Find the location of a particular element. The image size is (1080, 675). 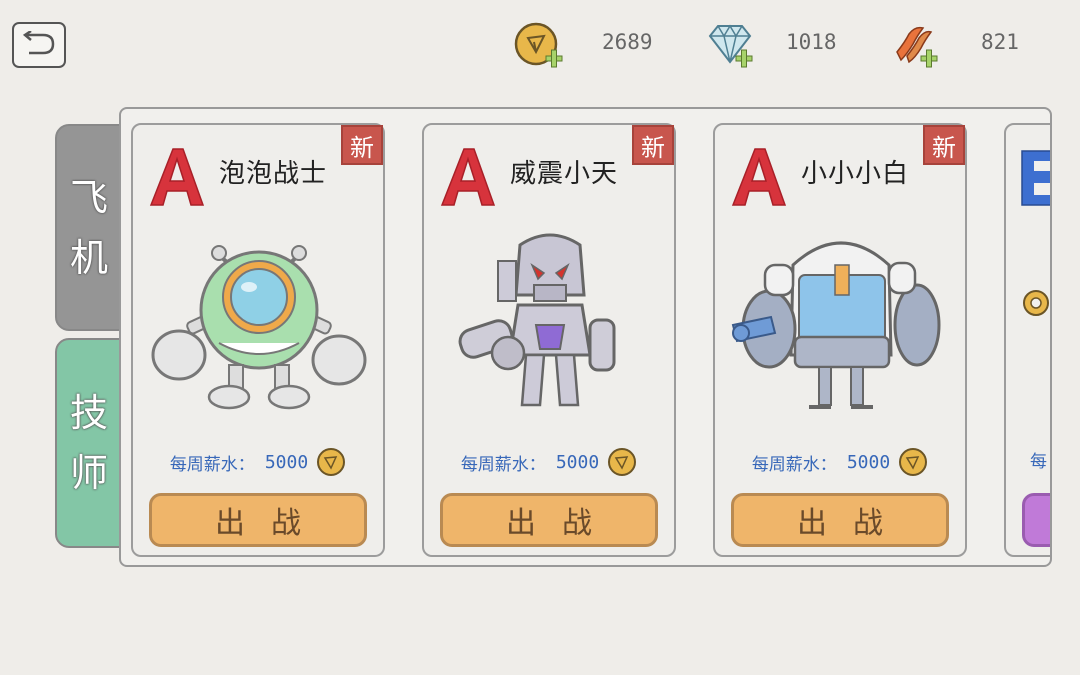

back-arrow-icon is located at coordinates (38, 43).